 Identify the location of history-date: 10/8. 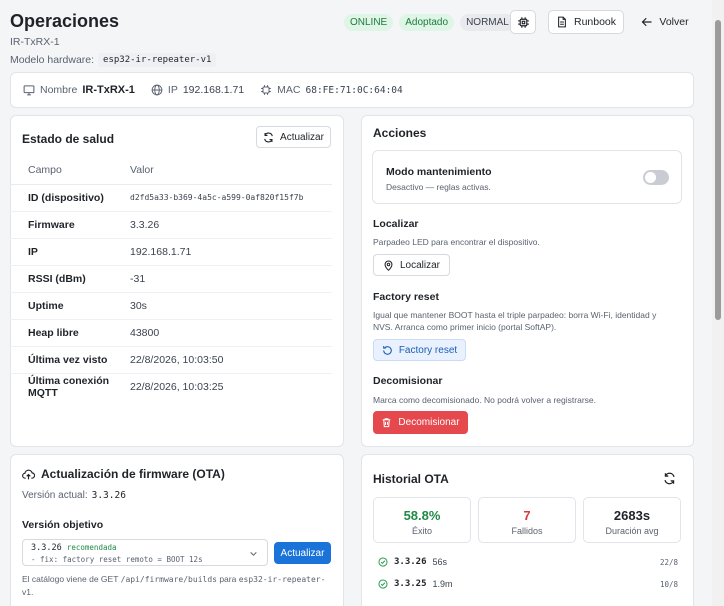
(668, 584).